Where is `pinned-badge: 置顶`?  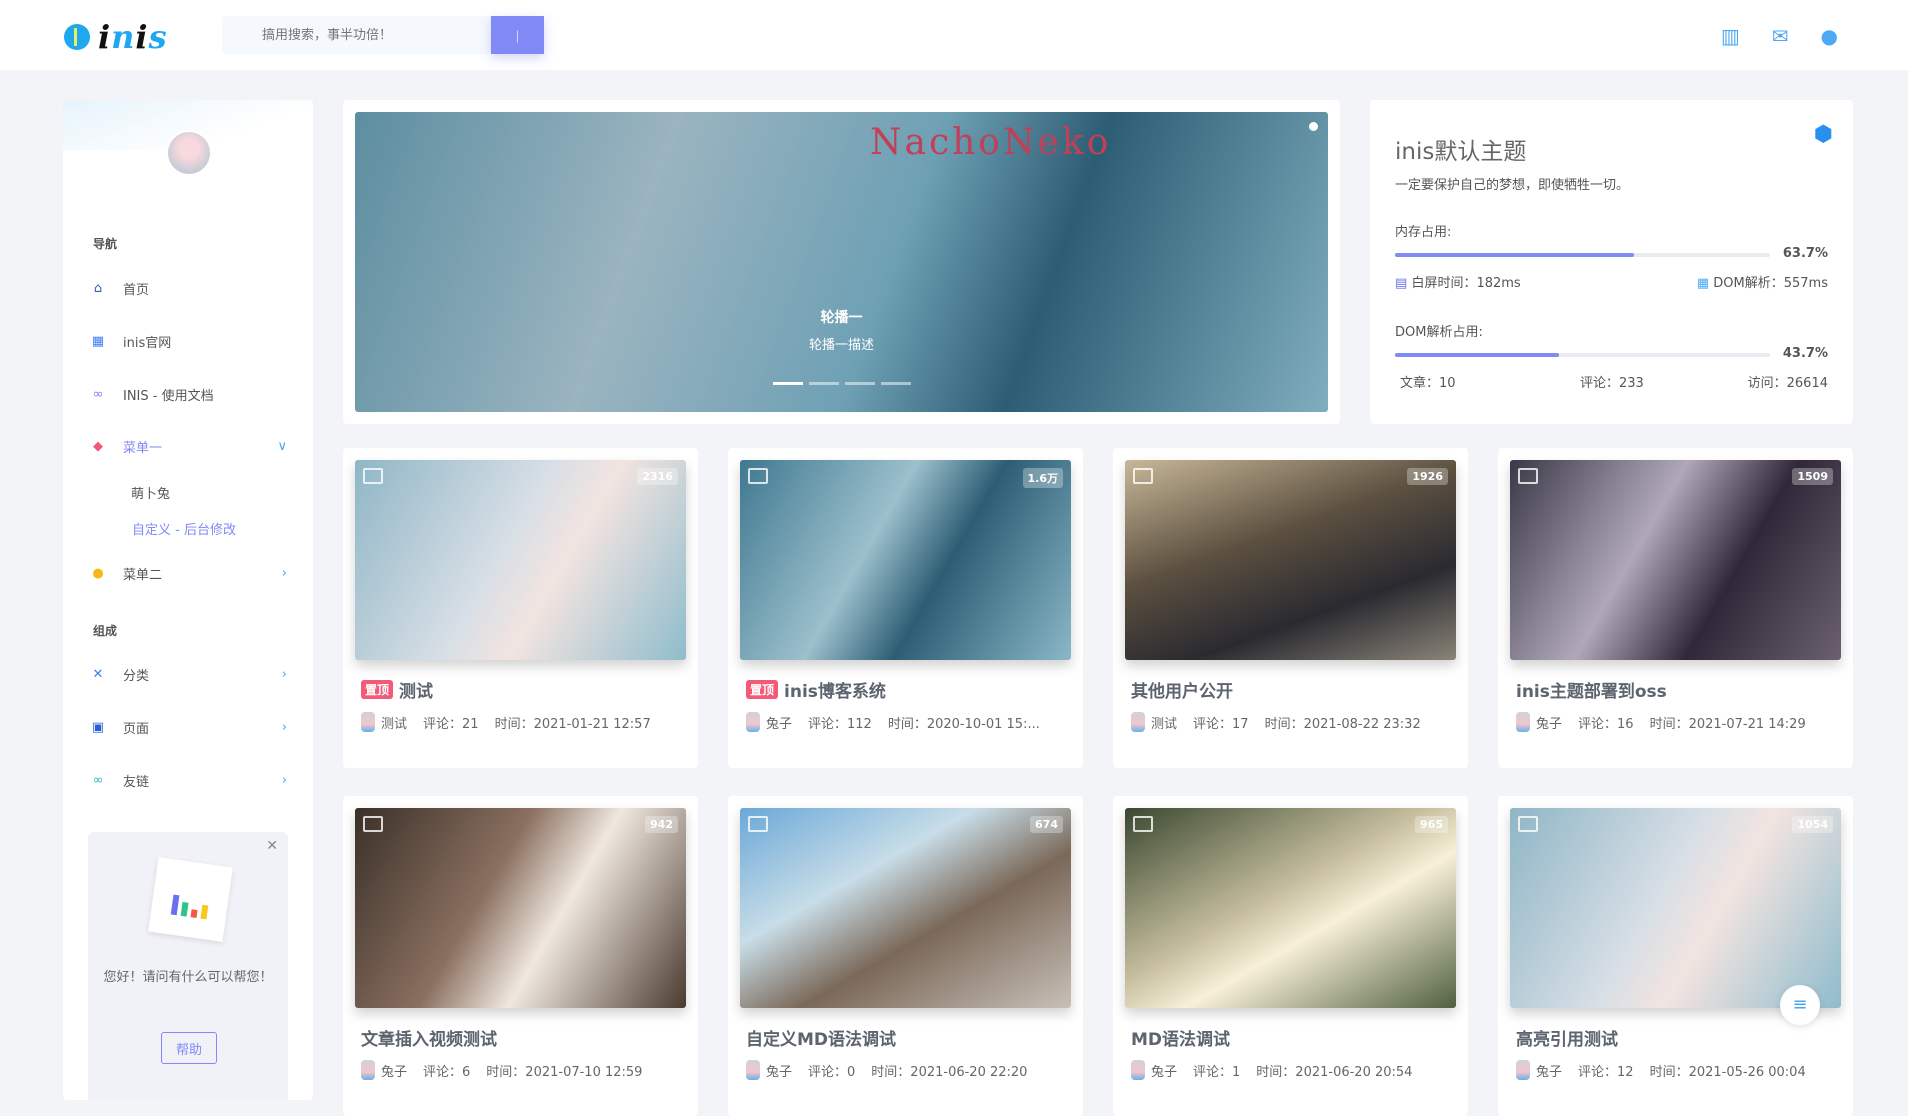 pinned-badge: 置顶 is located at coordinates (762, 689).